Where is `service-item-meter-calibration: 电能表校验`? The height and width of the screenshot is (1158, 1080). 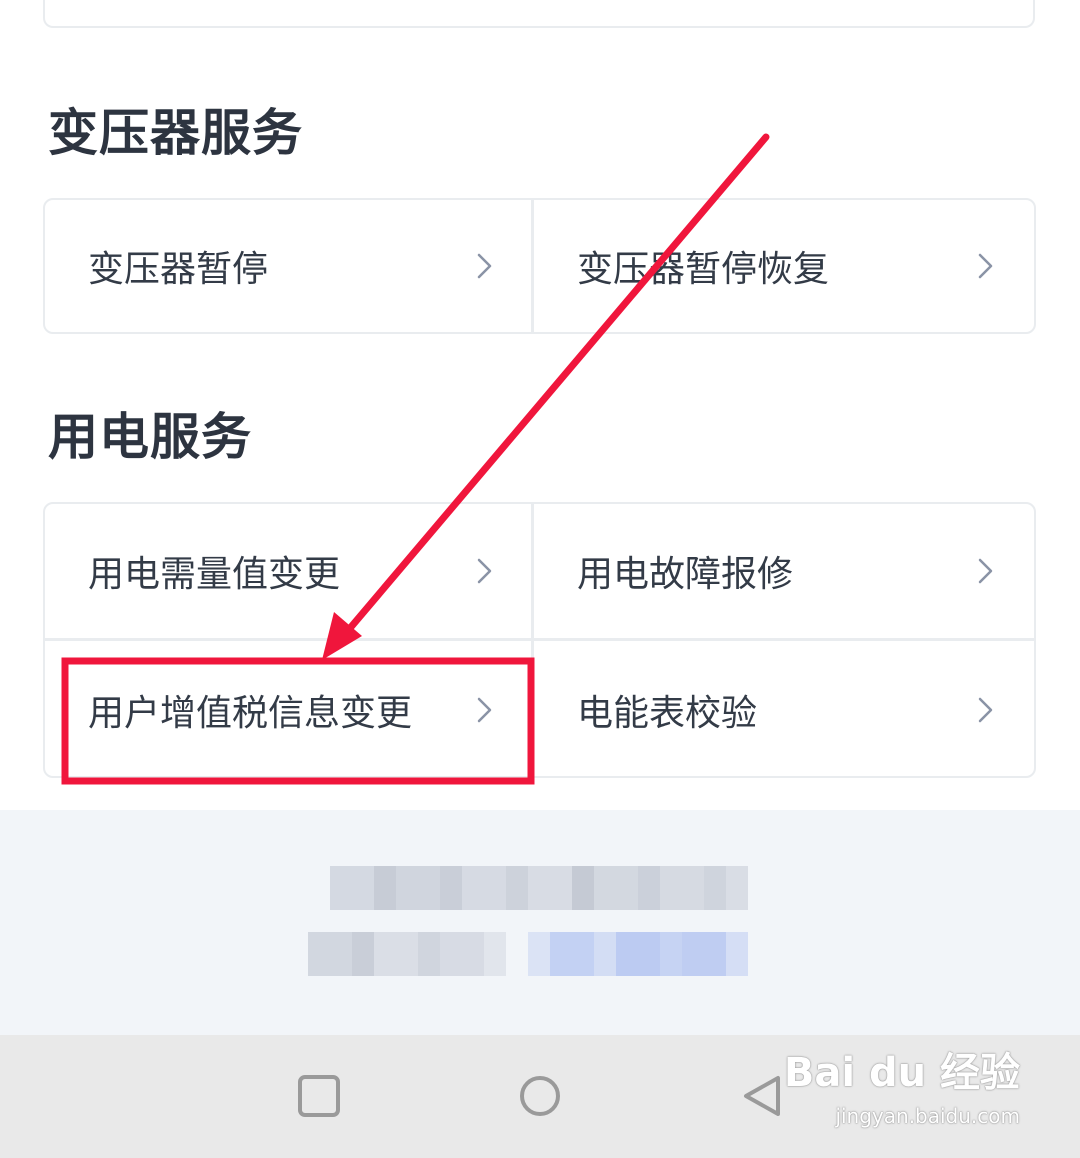
service-item-meter-calibration: 电能表校验 is located at coordinates (784, 708).